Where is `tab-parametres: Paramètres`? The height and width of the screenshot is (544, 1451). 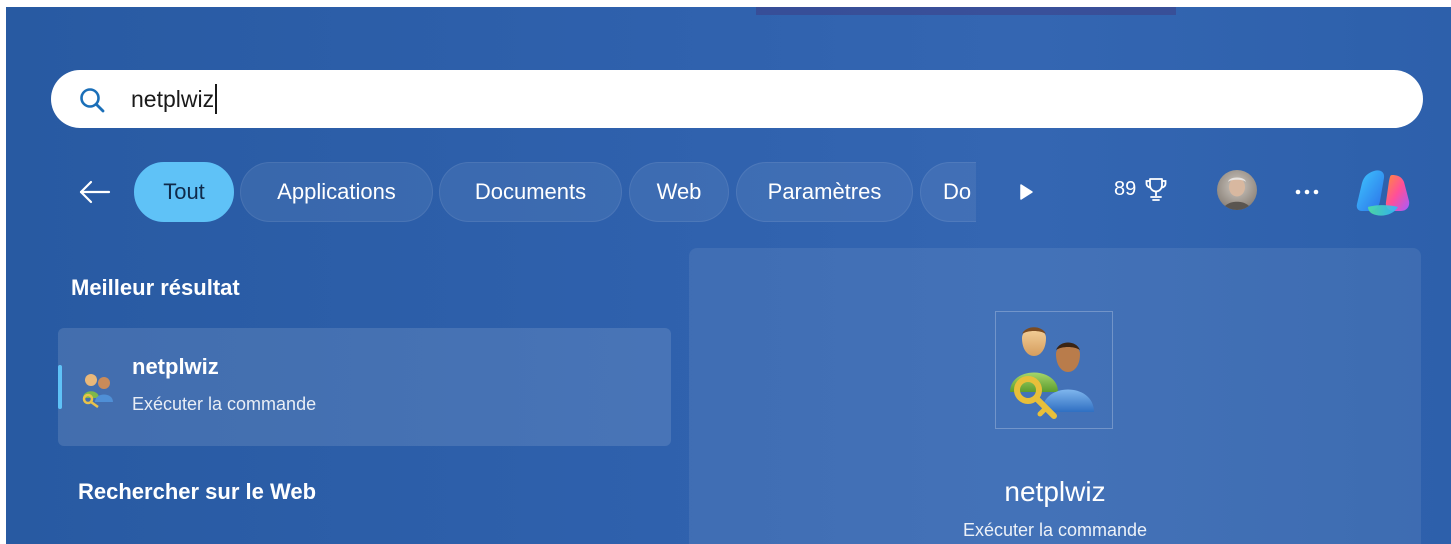
tab-parametres: Paramètres is located at coordinates (824, 192).